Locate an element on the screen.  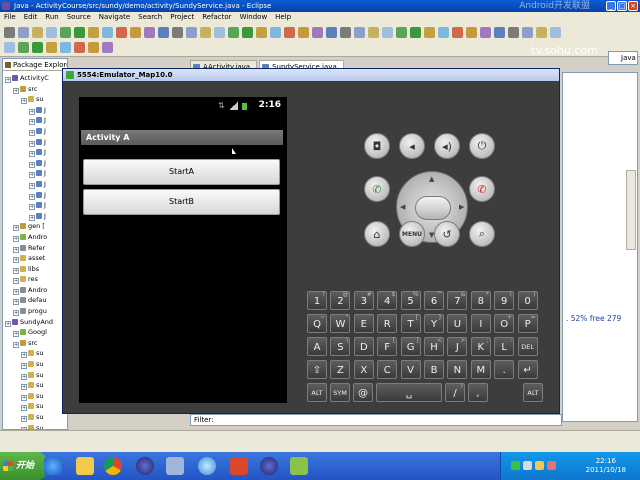
menu-project: Project is located at coordinates (182, 17).